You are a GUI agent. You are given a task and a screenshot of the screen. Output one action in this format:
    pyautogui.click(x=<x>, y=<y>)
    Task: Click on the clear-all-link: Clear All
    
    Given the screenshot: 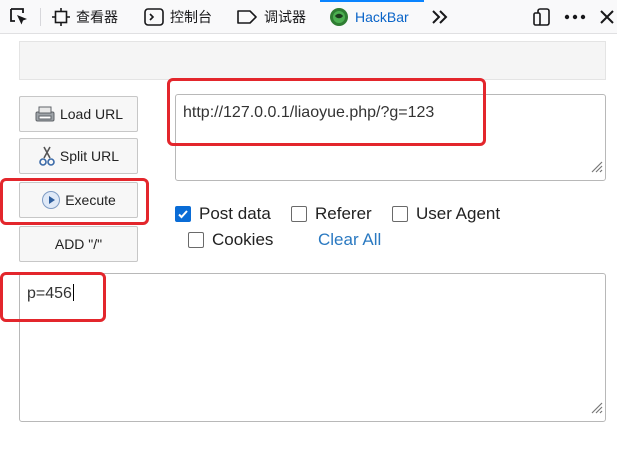 What is the action you would take?
    pyautogui.click(x=349, y=240)
    